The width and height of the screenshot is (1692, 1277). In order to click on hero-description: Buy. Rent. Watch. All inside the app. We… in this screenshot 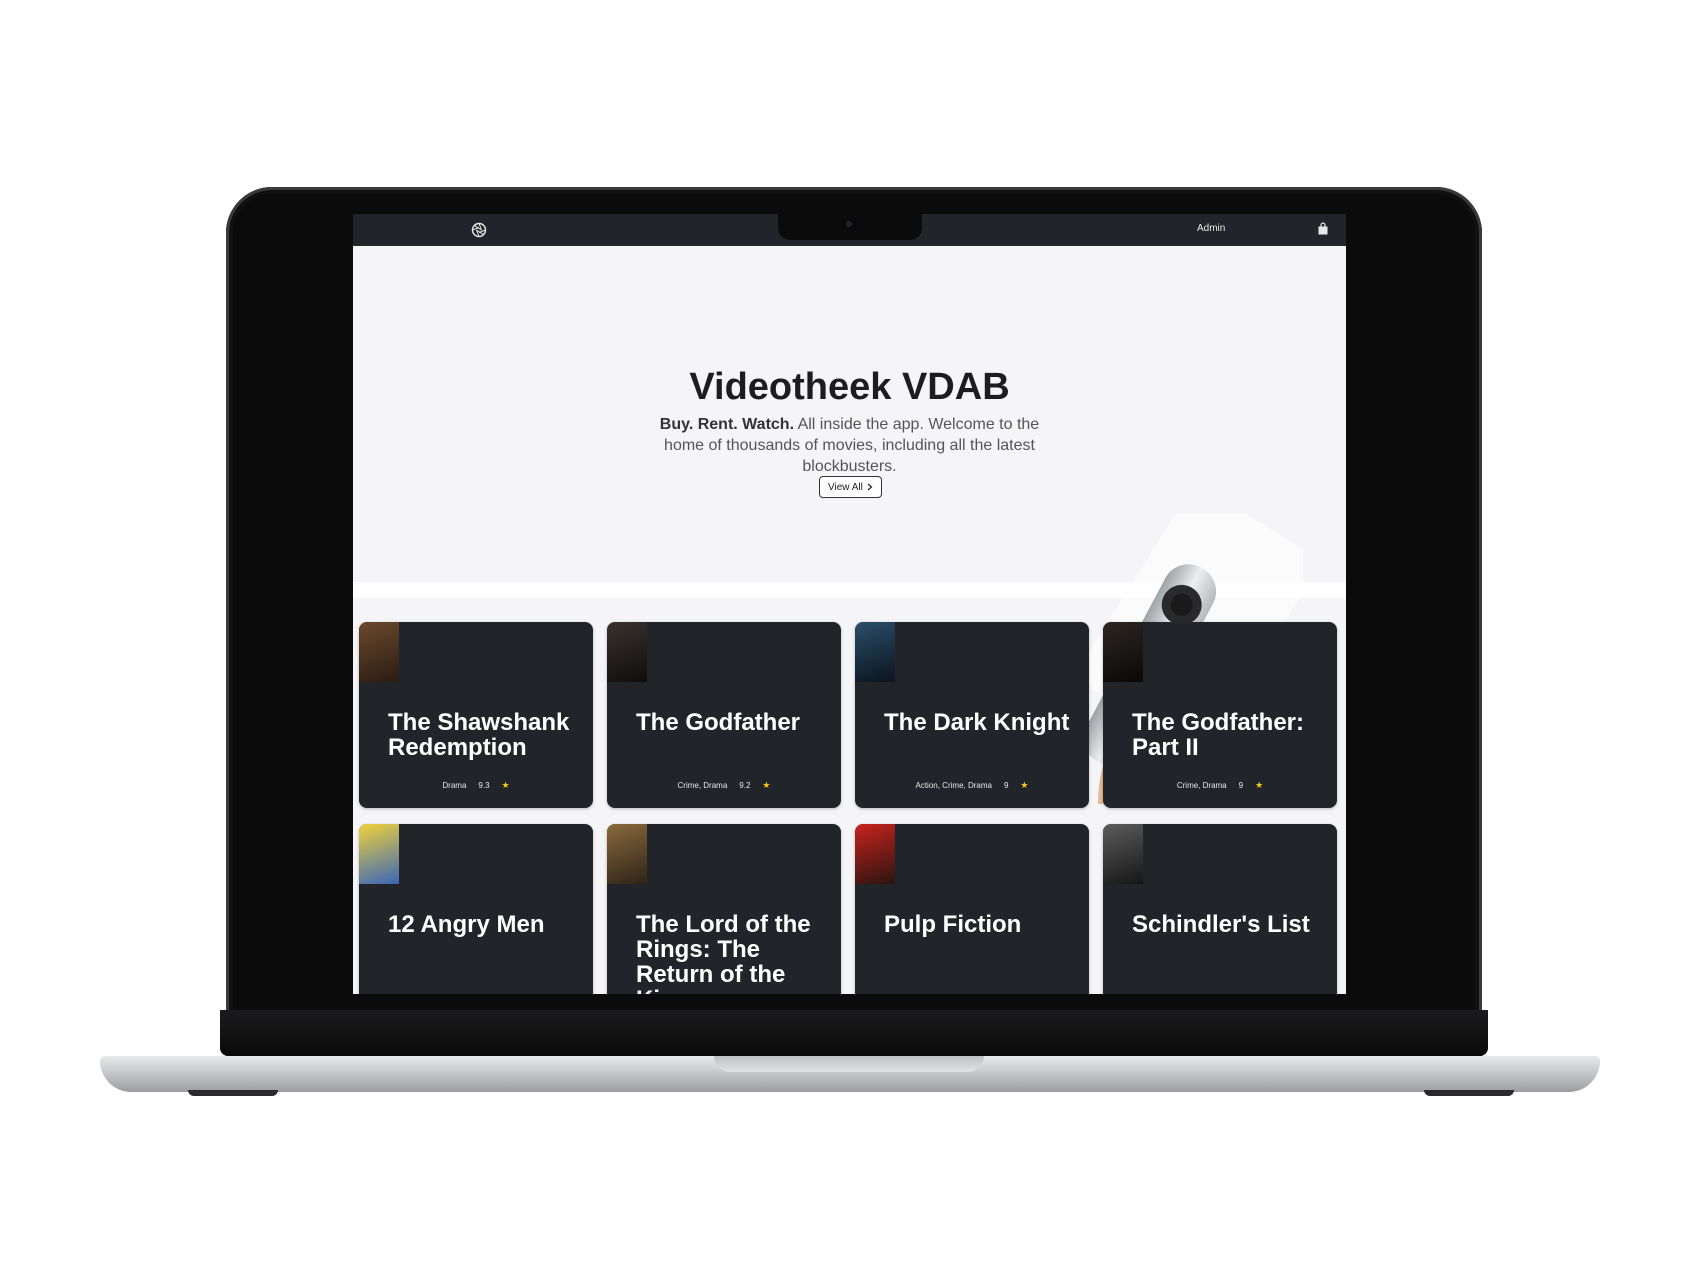, I will do `click(849, 445)`.